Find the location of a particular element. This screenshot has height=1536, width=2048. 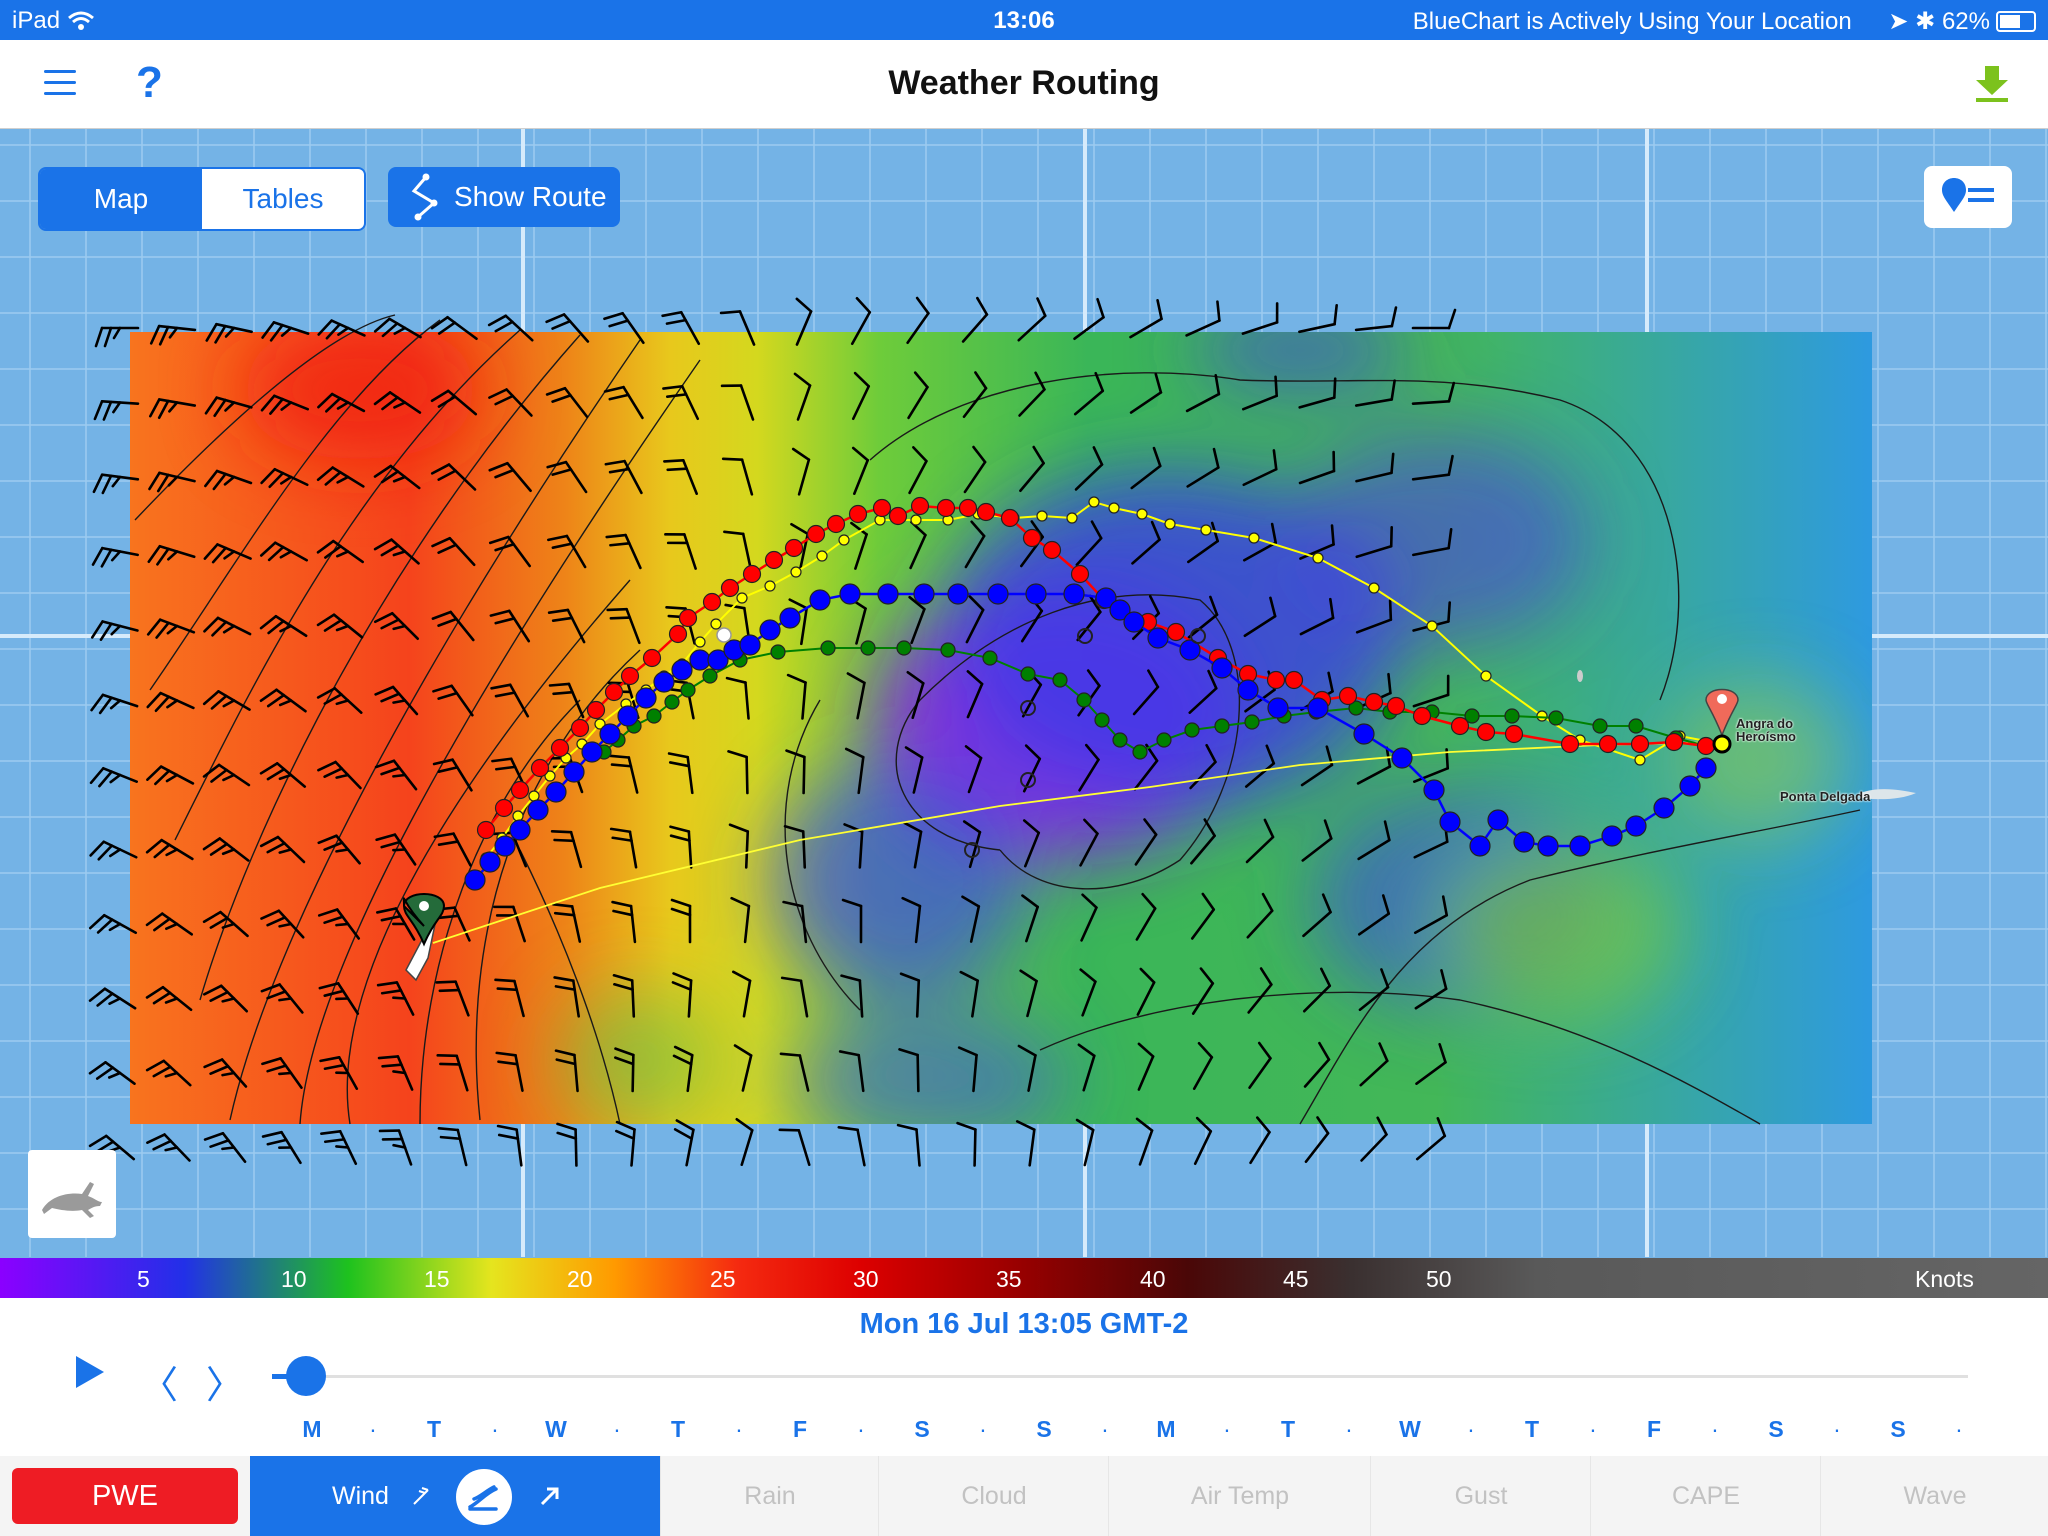

tab-wave: Wave is located at coordinates (1934, 1496).